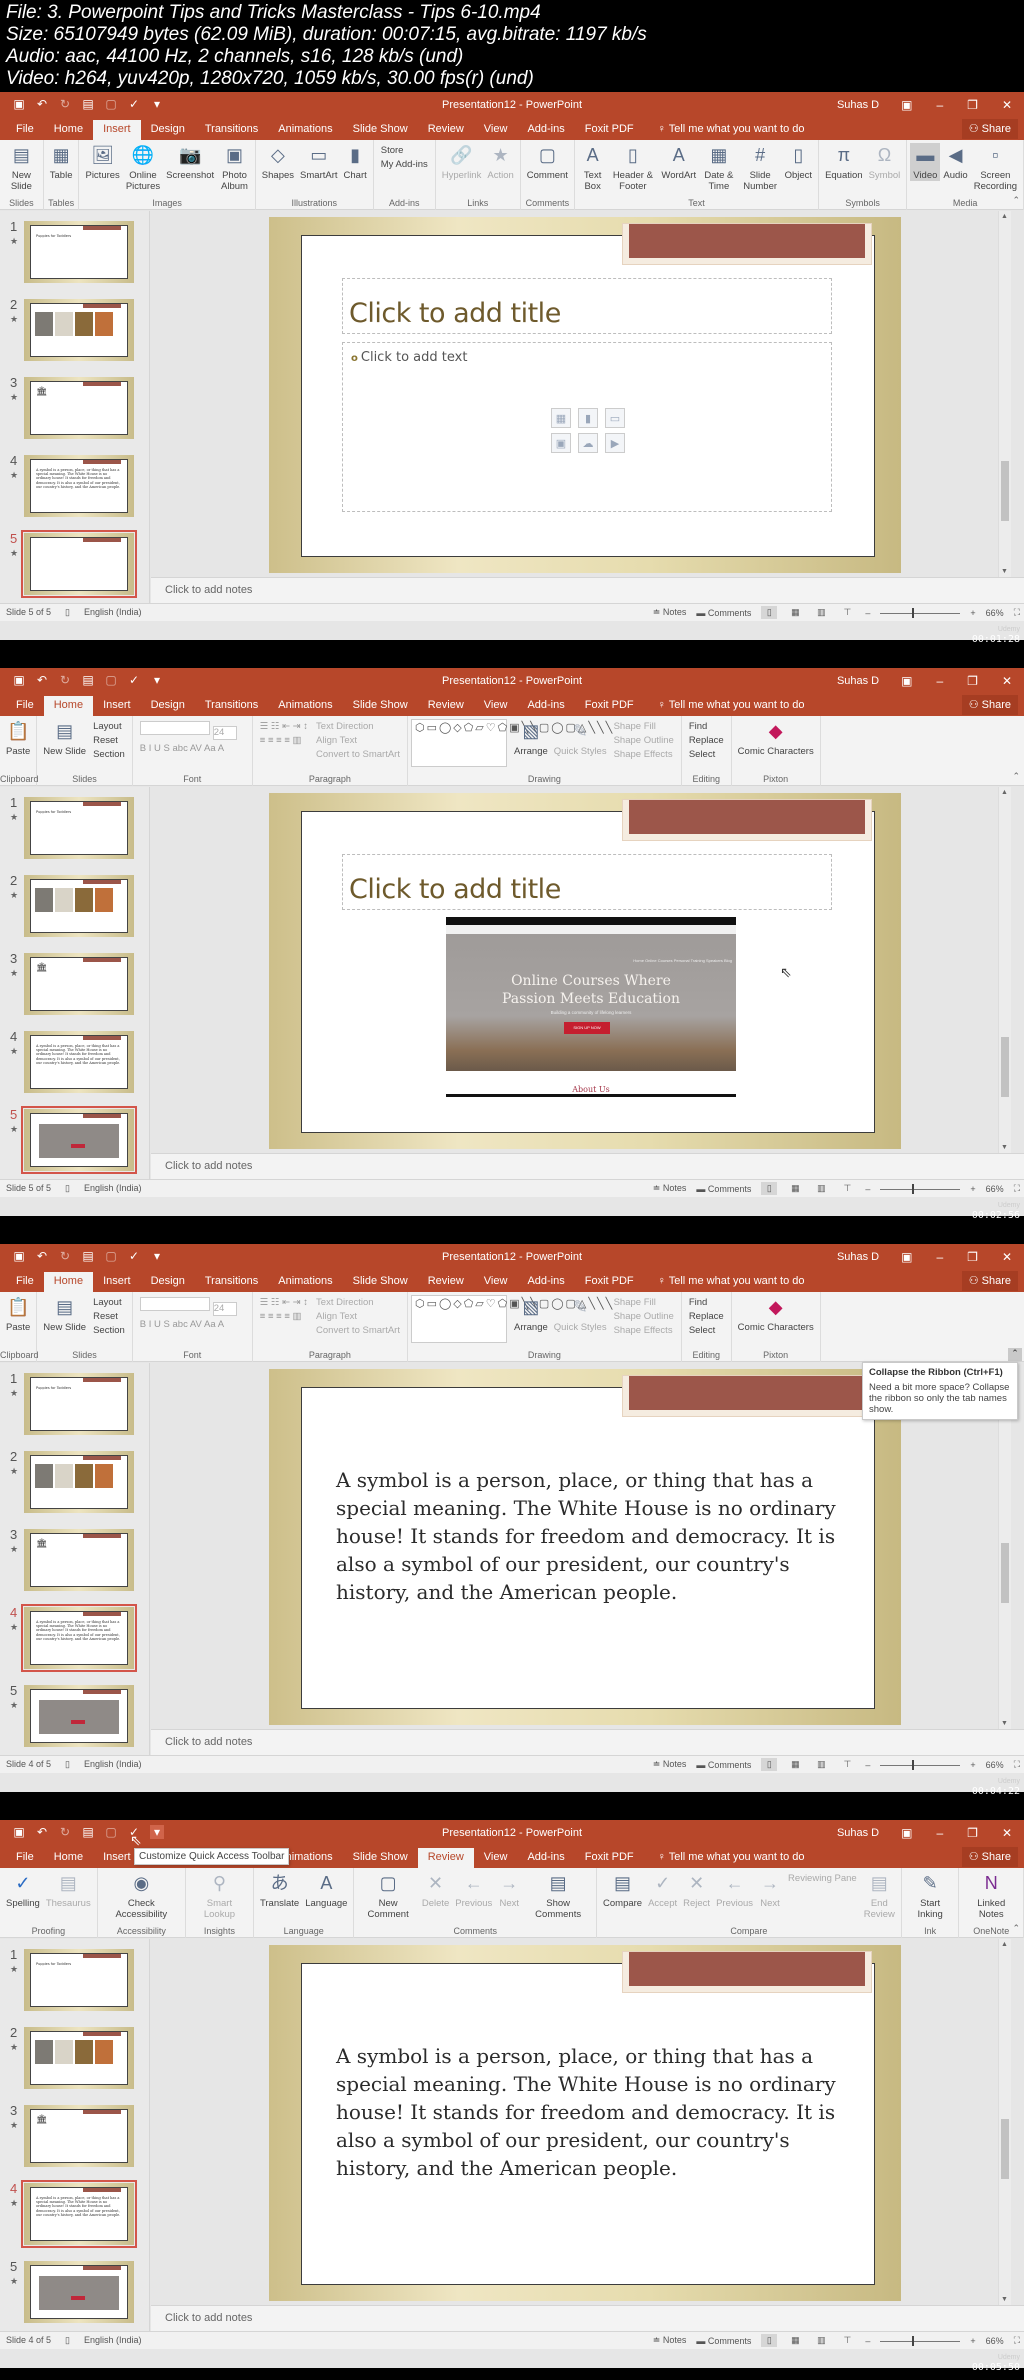 This screenshot has height=2380, width=1024. I want to click on chart-button: ▮ Chart, so click(355, 162).